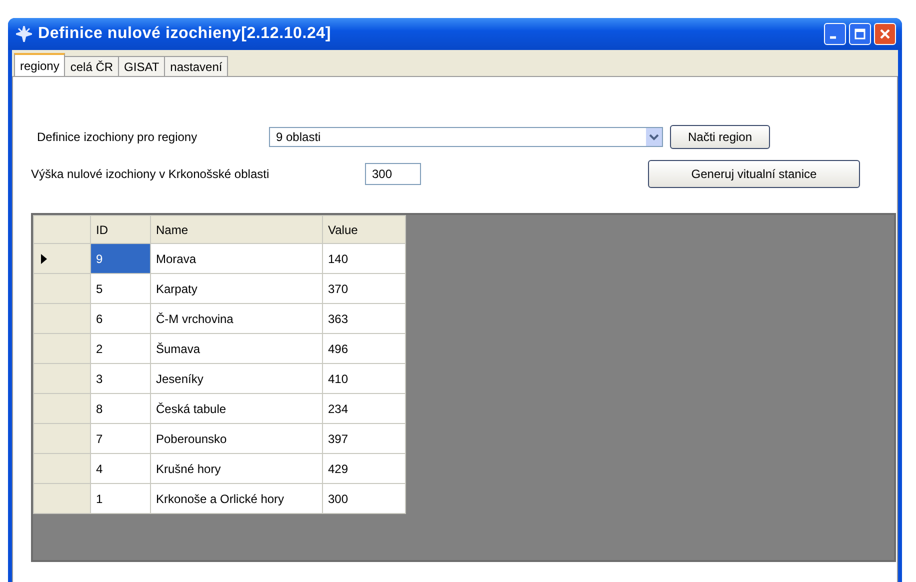 This screenshot has height=582, width=916. Describe the element at coordinates (364, 319) in the screenshot. I see `table-cell: 363` at that location.